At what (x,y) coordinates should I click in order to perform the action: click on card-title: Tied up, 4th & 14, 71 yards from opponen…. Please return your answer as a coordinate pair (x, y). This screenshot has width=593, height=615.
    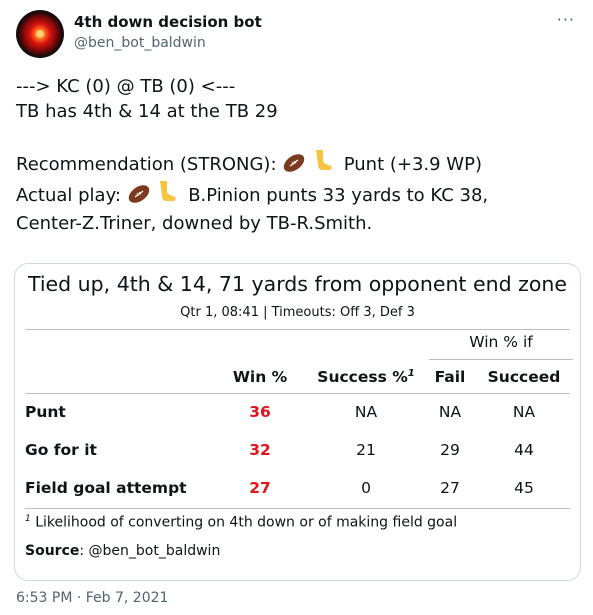
    Looking at the image, I should click on (297, 284).